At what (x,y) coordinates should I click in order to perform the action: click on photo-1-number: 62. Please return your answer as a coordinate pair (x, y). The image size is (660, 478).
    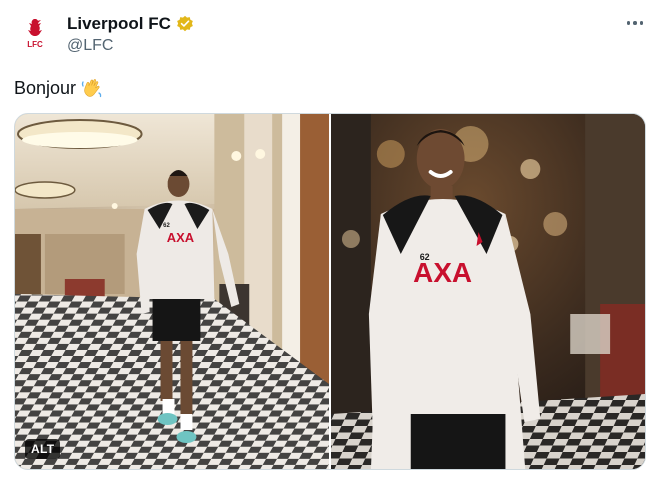
    Looking at the image, I should click on (166, 226).